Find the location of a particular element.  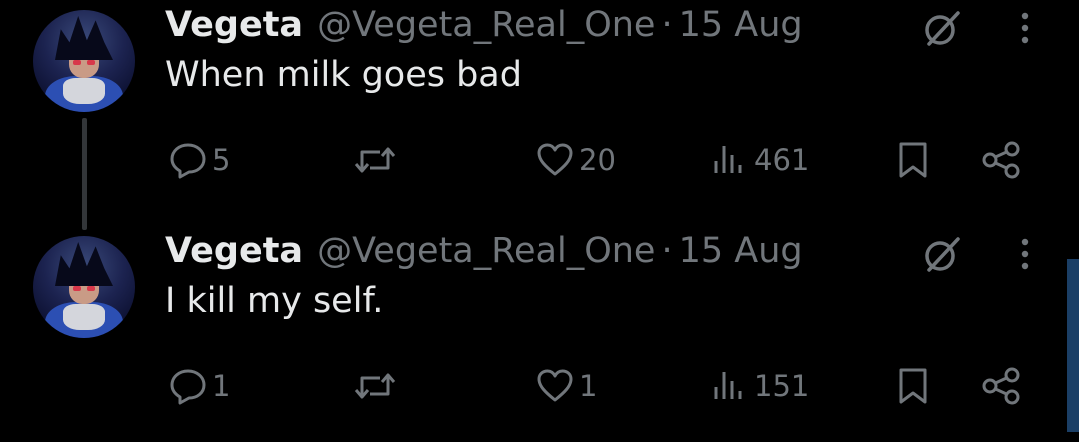

reply-button: 5 is located at coordinates (199, 160).